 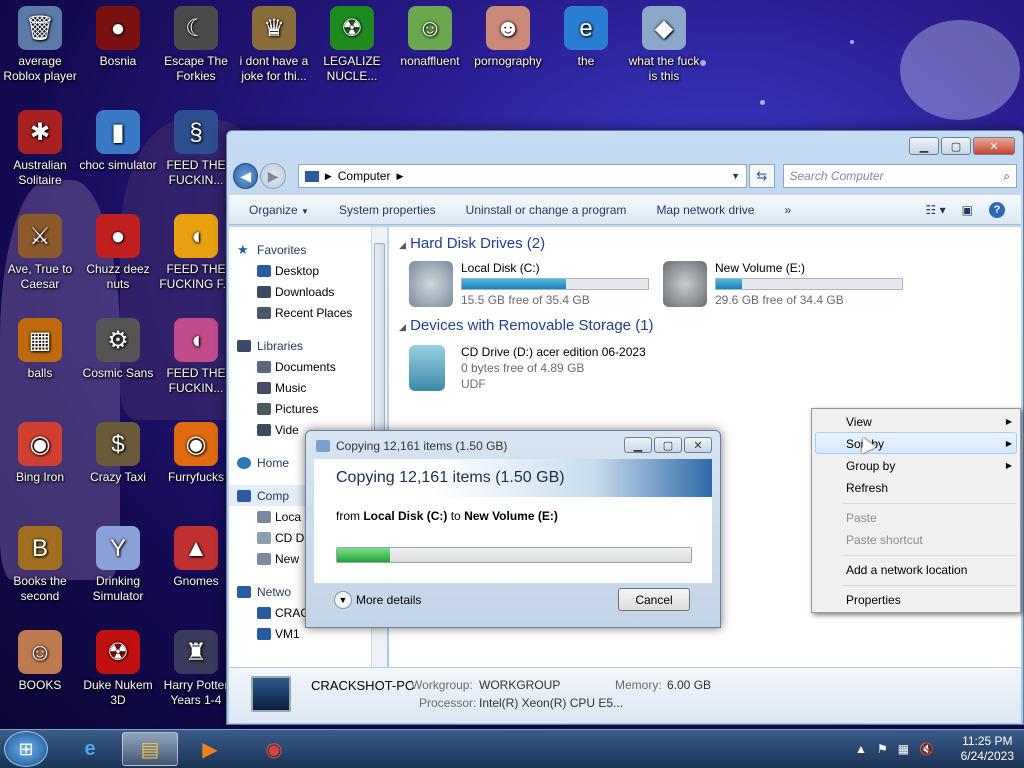 What do you see at coordinates (118, 453) in the screenshot?
I see `desktop-icon-item: $ Crazy Taxi` at bounding box center [118, 453].